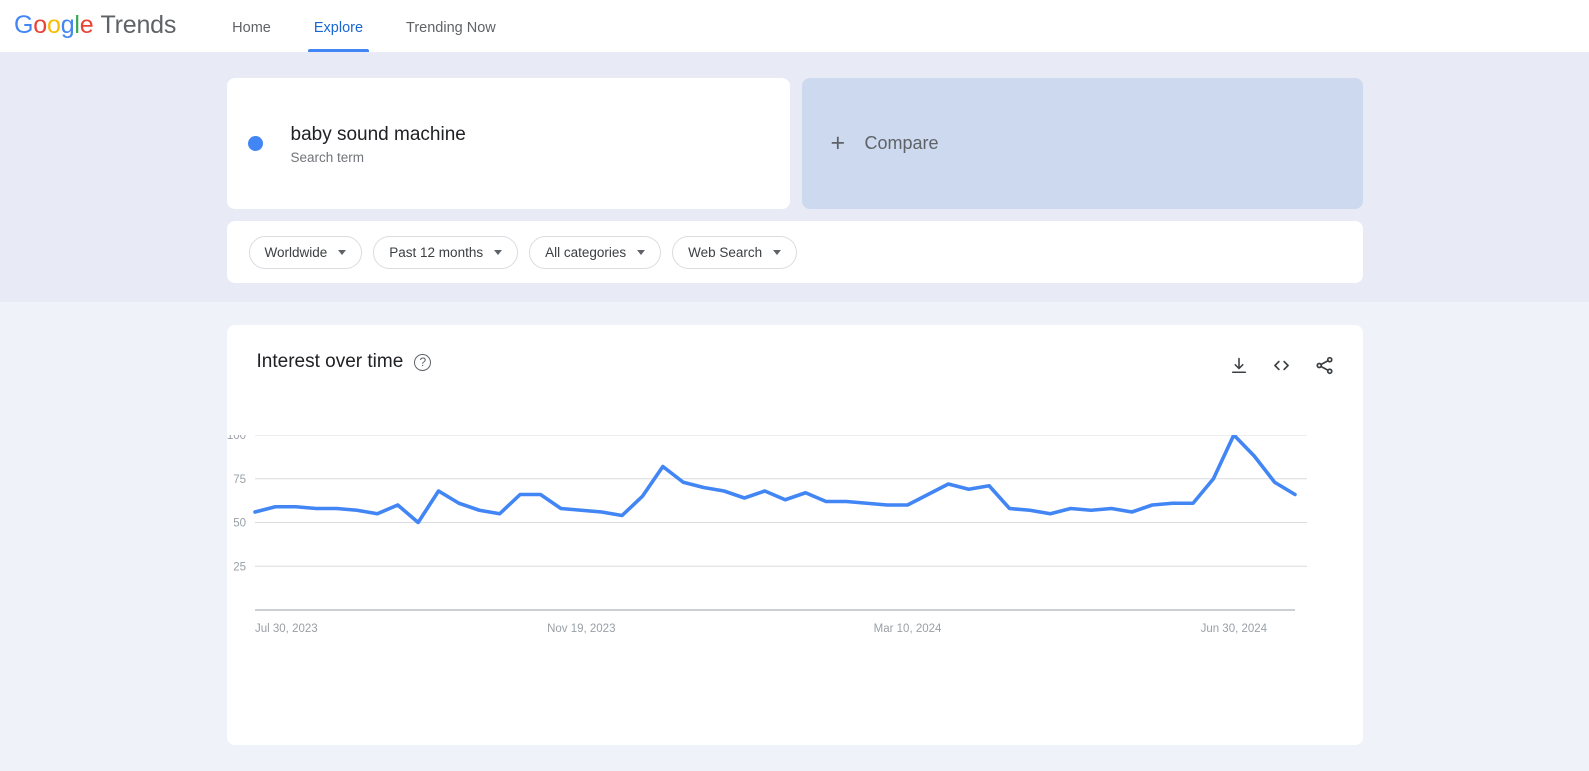  What do you see at coordinates (901, 143) in the screenshot?
I see `compare-label: Compare` at bounding box center [901, 143].